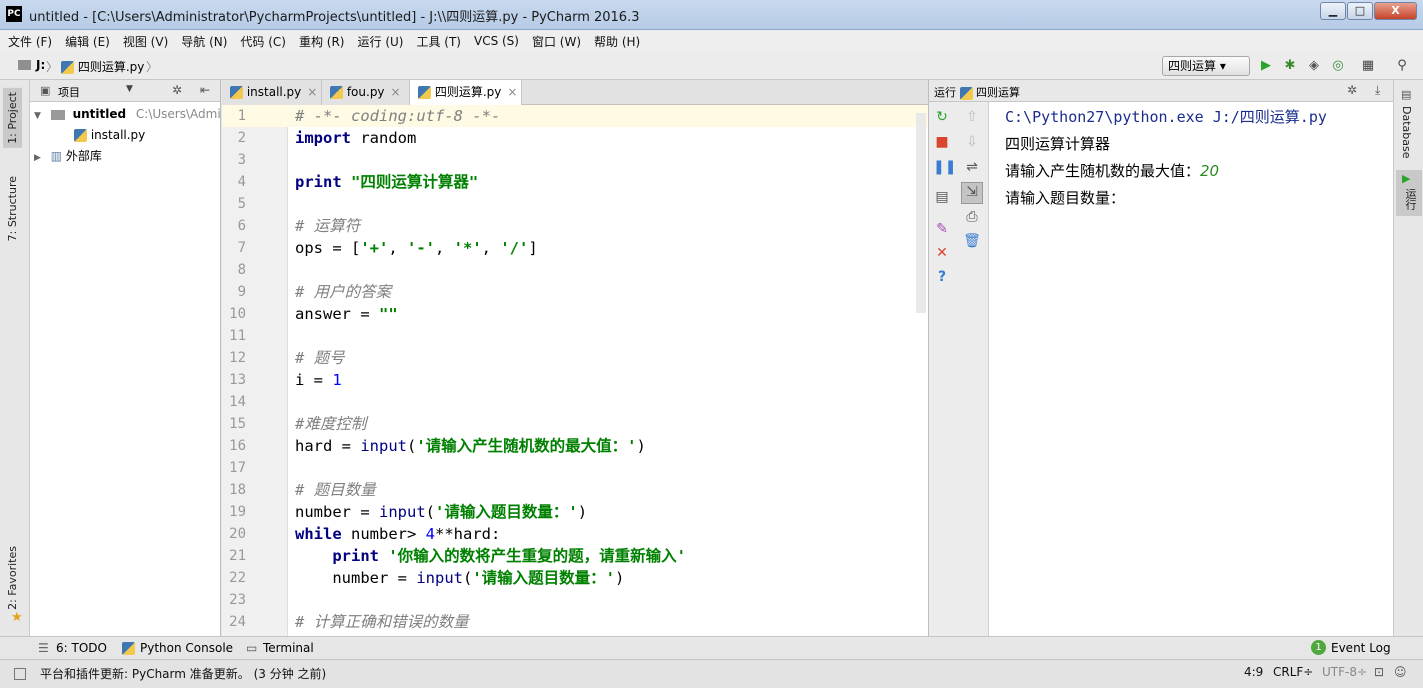 Image resolution: width=1423 pixels, height=688 pixels. What do you see at coordinates (1333, 11) in the screenshot?
I see `minimize-button: ▁` at bounding box center [1333, 11].